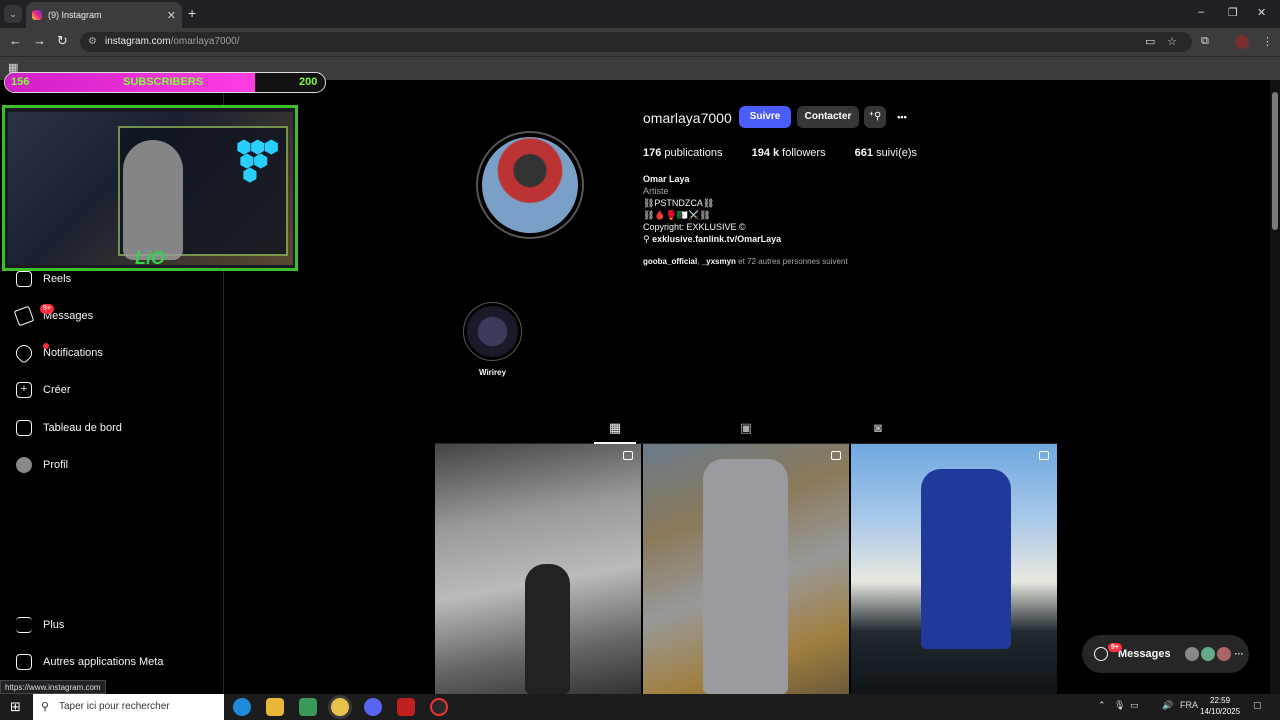 Image resolution: width=1280 pixels, height=720 pixels. I want to click on followers-stat: 194 k followers, so click(789, 153).